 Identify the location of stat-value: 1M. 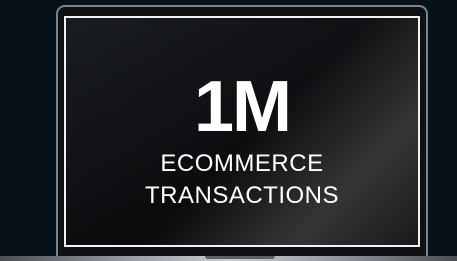
(242, 107).